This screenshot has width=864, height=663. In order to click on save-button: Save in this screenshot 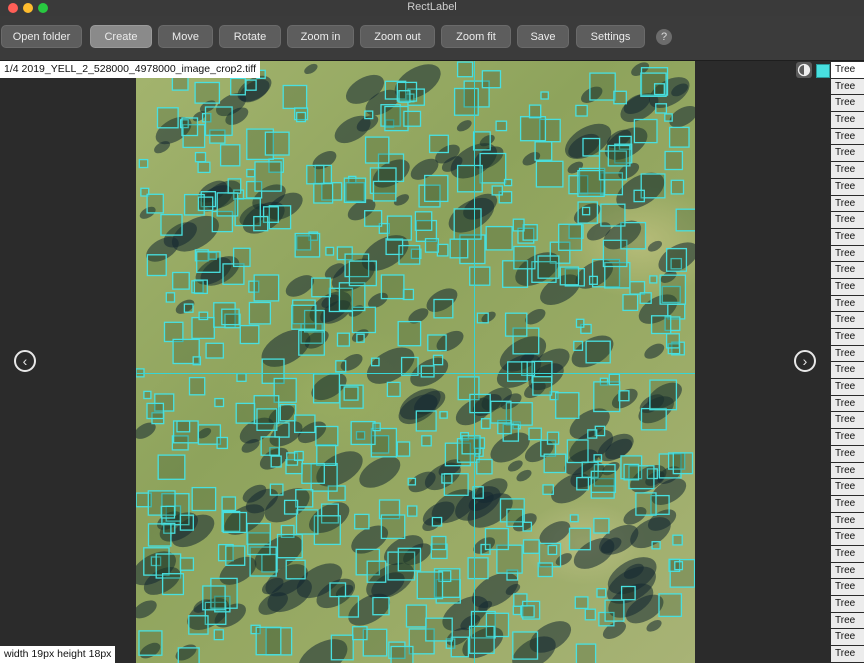, I will do `click(543, 36)`.